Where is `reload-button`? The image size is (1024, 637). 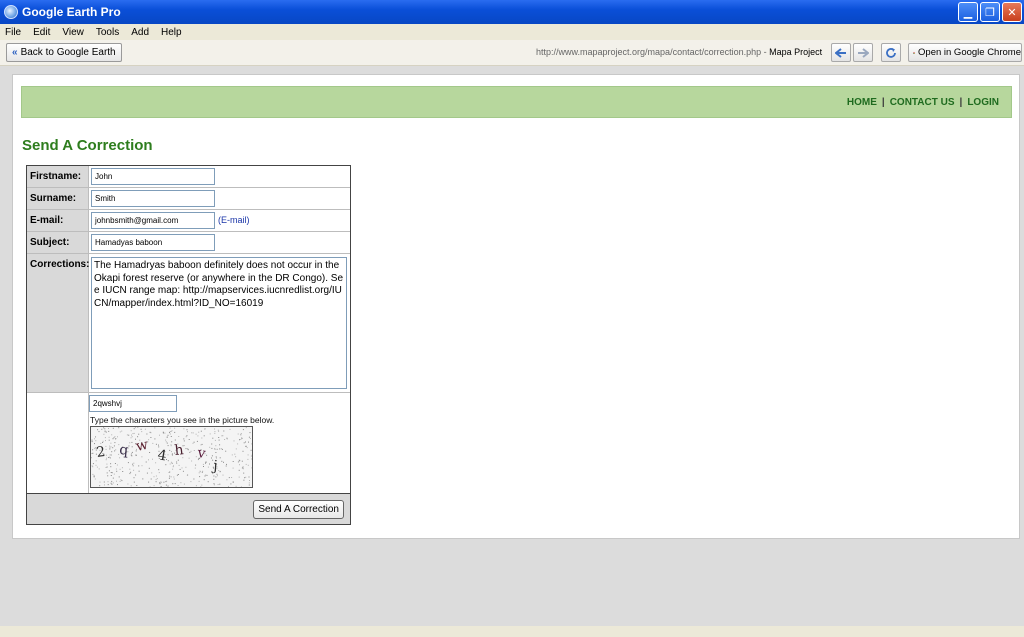 reload-button is located at coordinates (891, 52).